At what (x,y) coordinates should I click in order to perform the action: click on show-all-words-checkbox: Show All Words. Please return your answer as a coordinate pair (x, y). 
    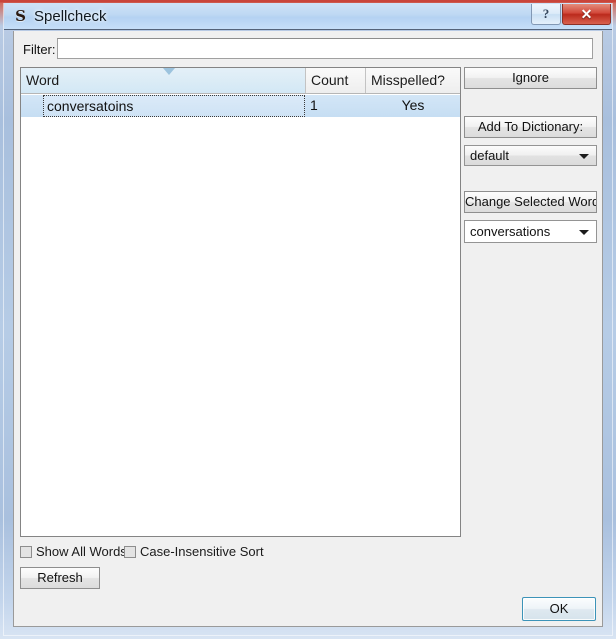
    Looking at the image, I should click on (73, 552).